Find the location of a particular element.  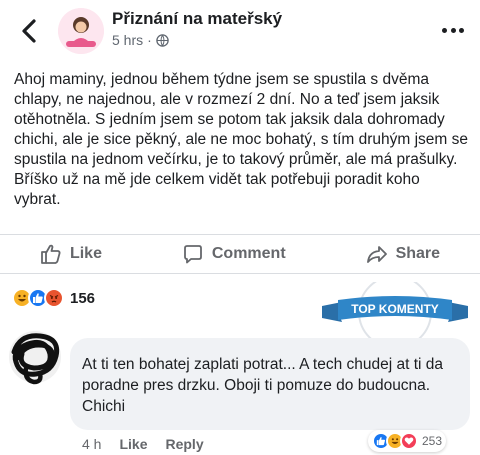

angry-reaction-icon is located at coordinates (54, 298).